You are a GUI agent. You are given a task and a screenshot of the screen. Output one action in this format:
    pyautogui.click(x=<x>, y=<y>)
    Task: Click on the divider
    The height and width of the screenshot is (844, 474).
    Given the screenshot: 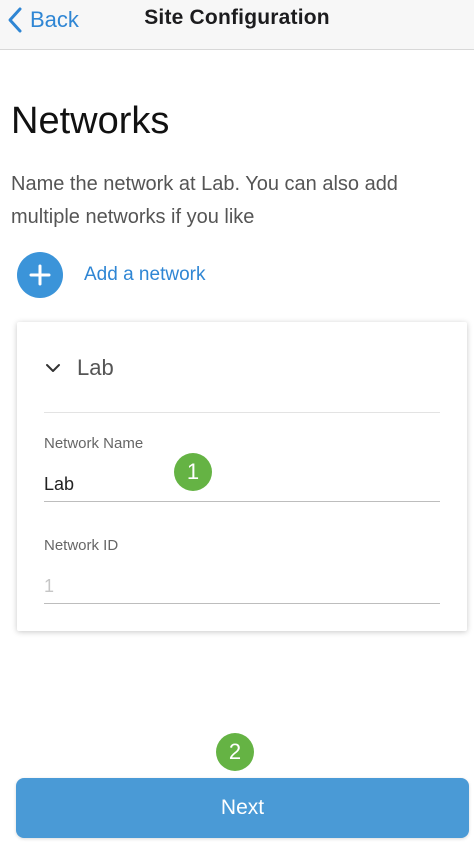 What is the action you would take?
    pyautogui.click(x=242, y=412)
    